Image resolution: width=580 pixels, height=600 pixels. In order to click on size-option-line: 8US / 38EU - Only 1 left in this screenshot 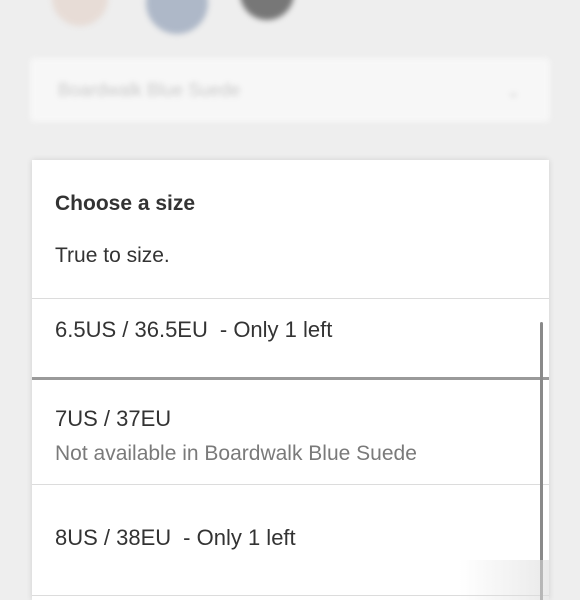, I will do `click(175, 538)`.